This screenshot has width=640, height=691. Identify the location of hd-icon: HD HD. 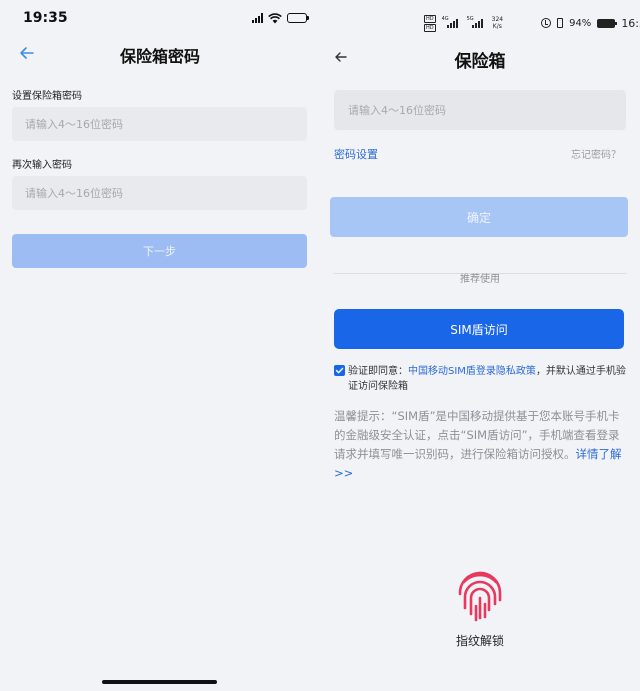
(430, 23).